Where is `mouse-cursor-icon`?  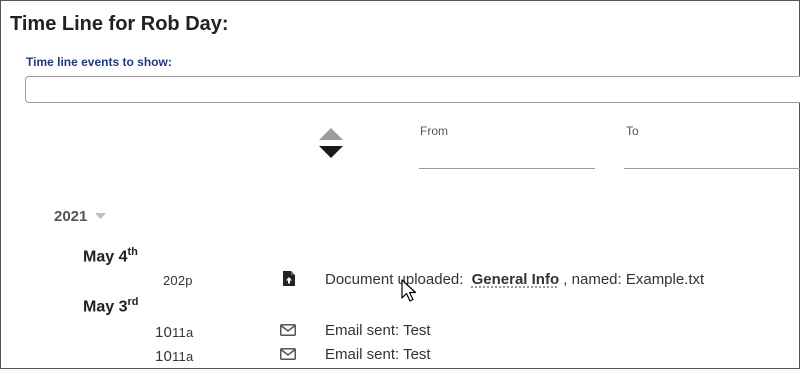 mouse-cursor-icon is located at coordinates (409, 290).